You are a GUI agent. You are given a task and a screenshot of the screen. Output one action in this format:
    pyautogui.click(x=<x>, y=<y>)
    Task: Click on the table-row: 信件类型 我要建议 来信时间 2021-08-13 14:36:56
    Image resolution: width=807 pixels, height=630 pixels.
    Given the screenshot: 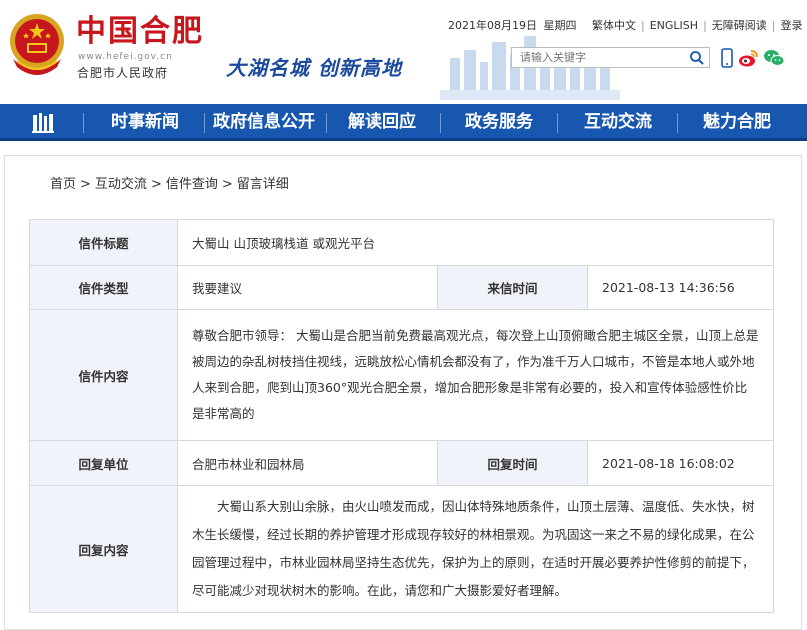 What is the action you would take?
    pyautogui.click(x=402, y=287)
    